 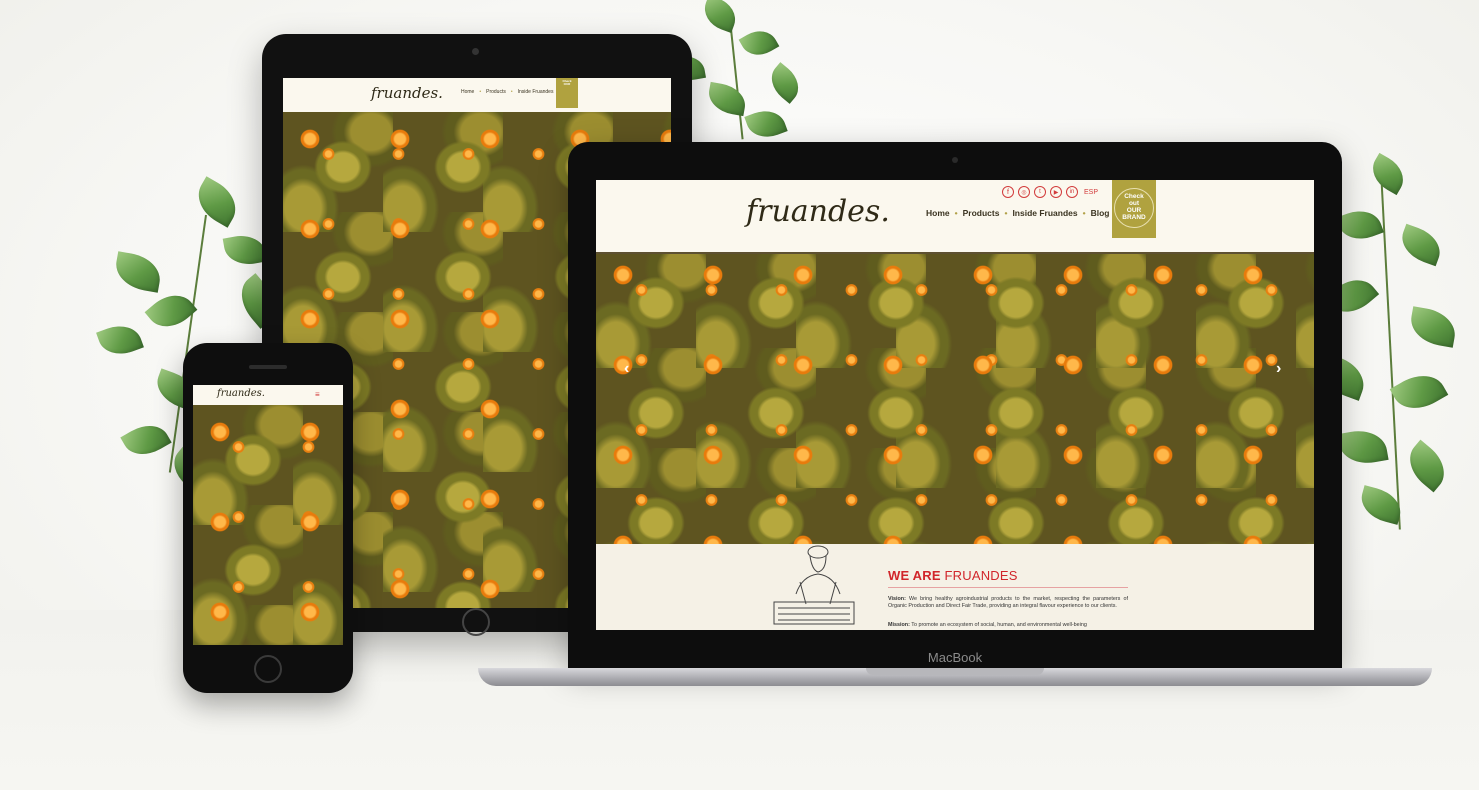 What do you see at coordinates (1040, 192) in the screenshot?
I see `twitter-icon: t` at bounding box center [1040, 192].